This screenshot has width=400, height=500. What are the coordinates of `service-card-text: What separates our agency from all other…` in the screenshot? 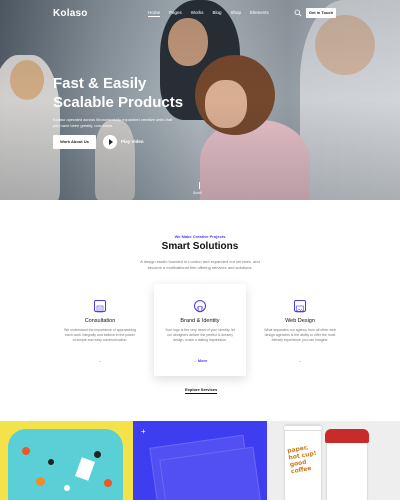 It's located at (300, 335).